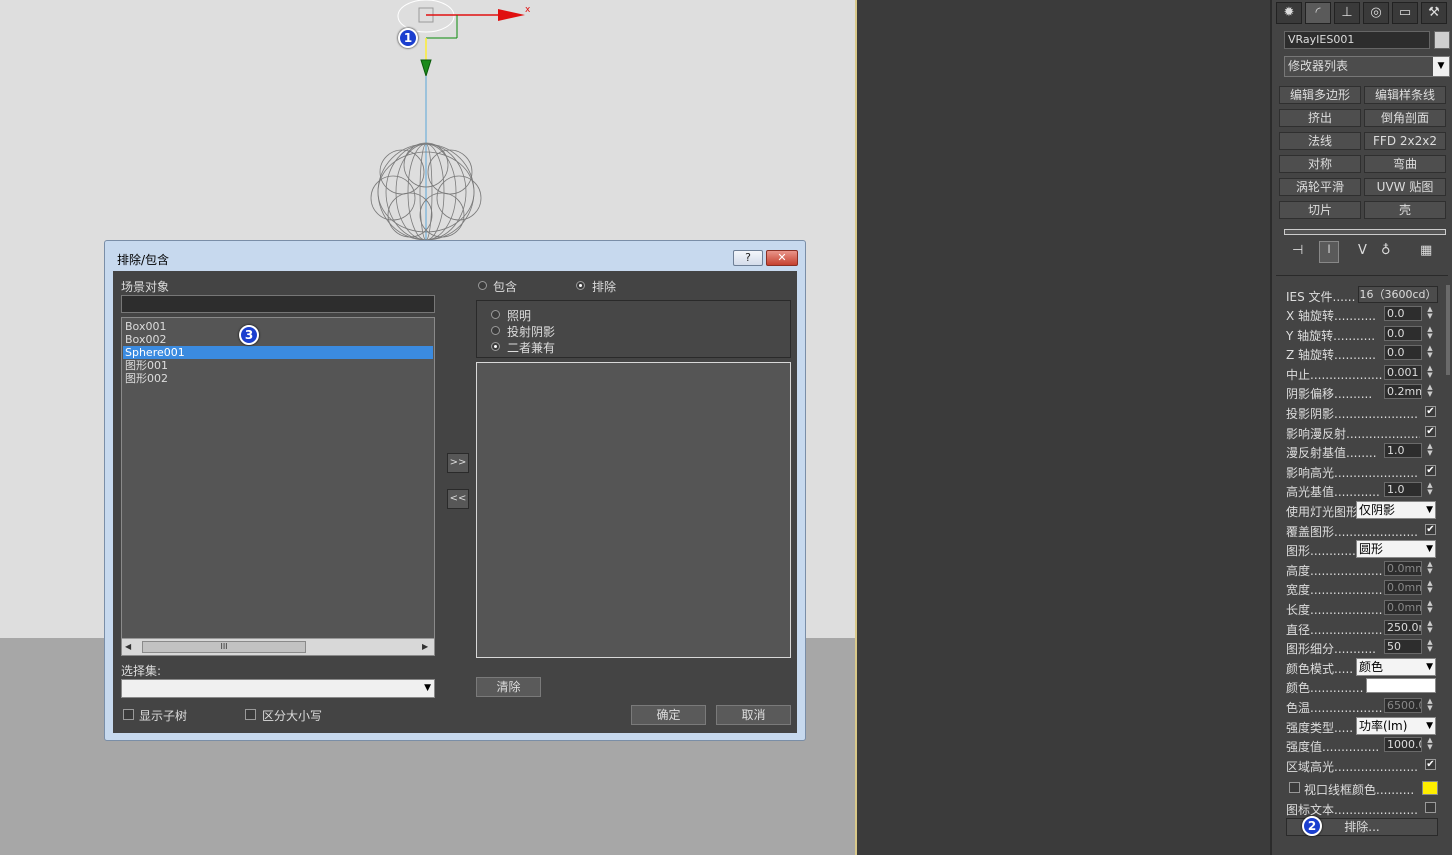  I want to click on modifier-button: 弯曲, so click(1405, 164).